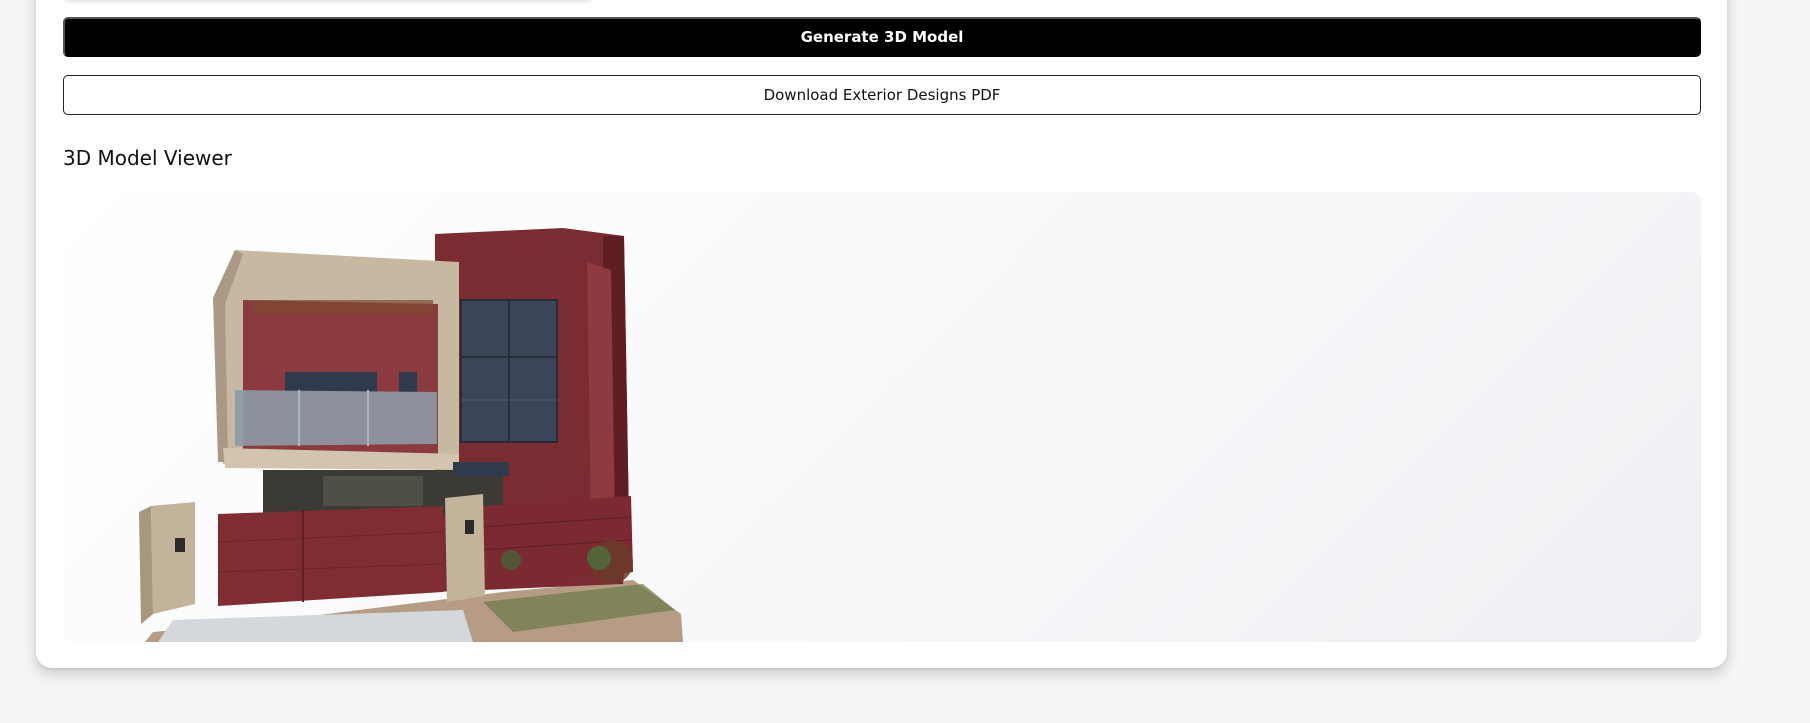 The height and width of the screenshot is (723, 1810). I want to click on red-gate, so click(330, 556).